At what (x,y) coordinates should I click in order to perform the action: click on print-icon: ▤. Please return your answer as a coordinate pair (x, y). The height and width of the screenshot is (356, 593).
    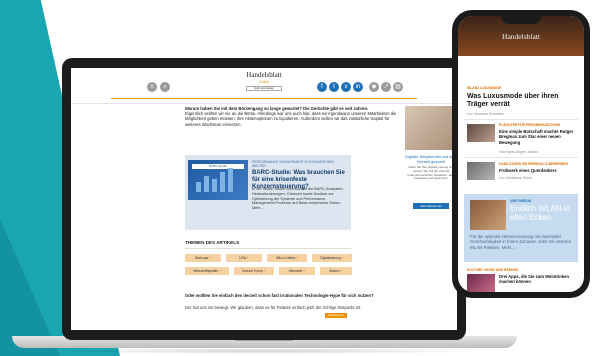
    Looking at the image, I should click on (398, 87).